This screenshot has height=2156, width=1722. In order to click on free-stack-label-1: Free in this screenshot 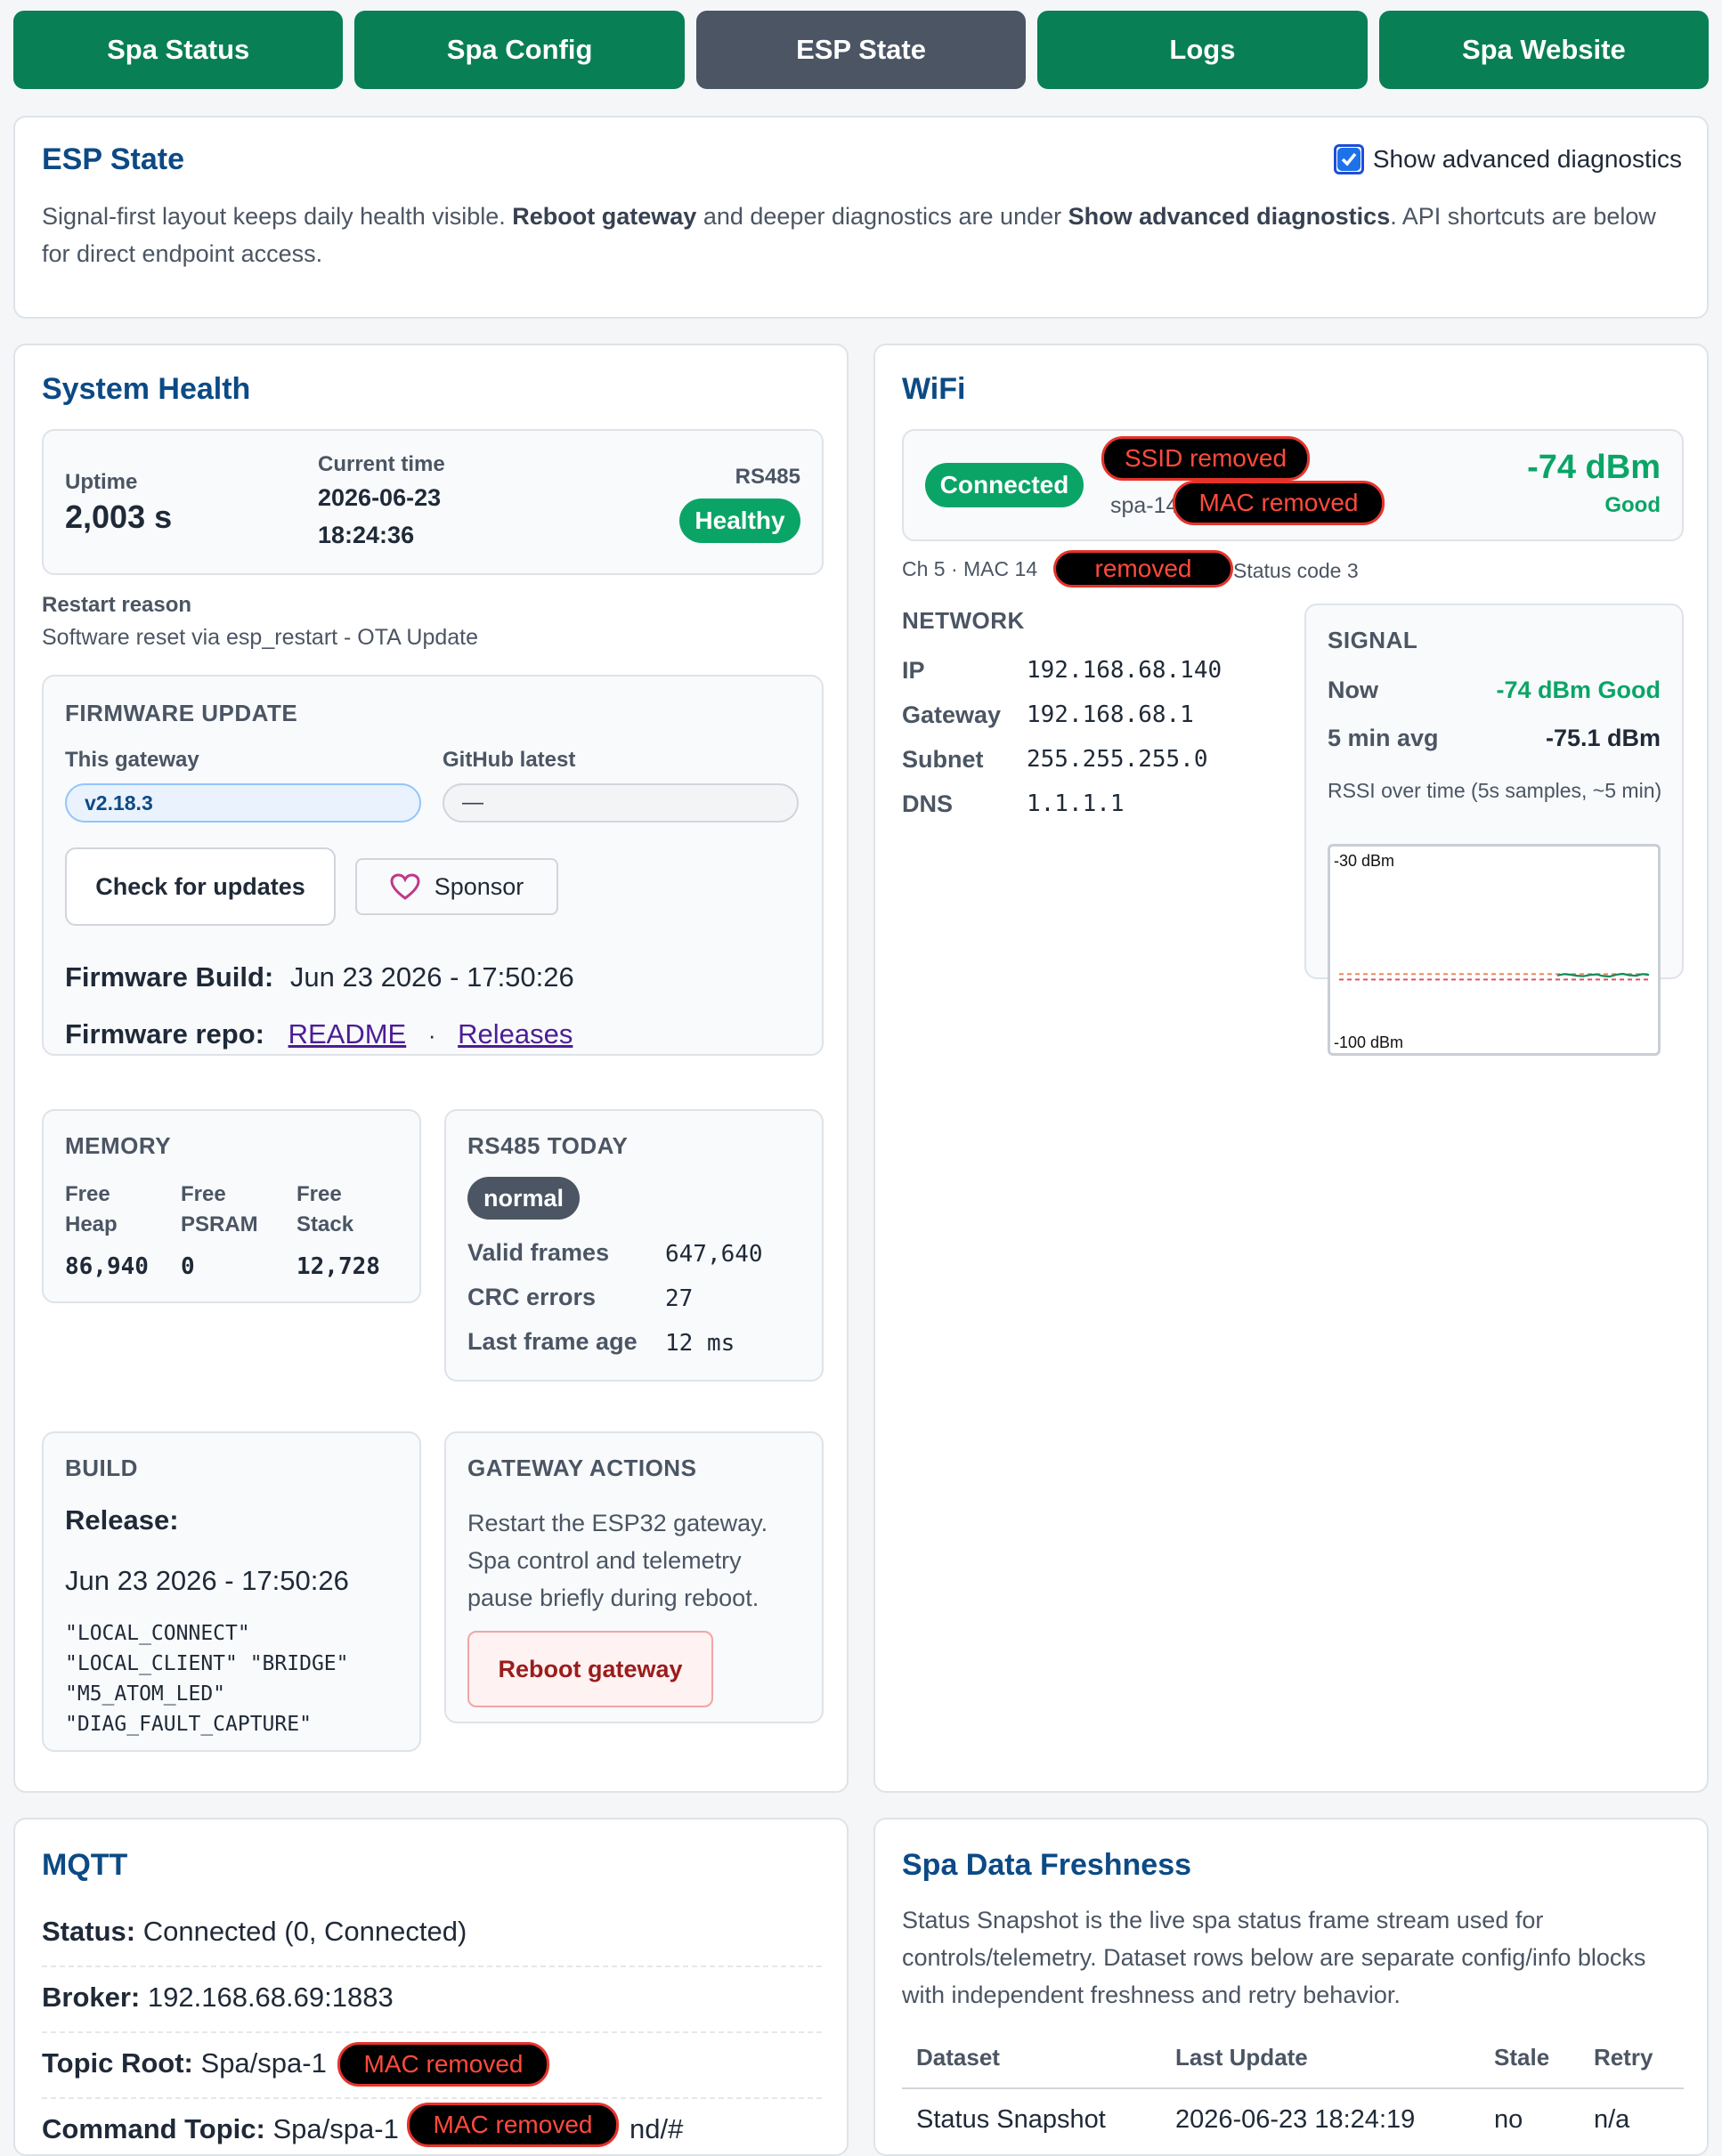, I will do `click(319, 1194)`.